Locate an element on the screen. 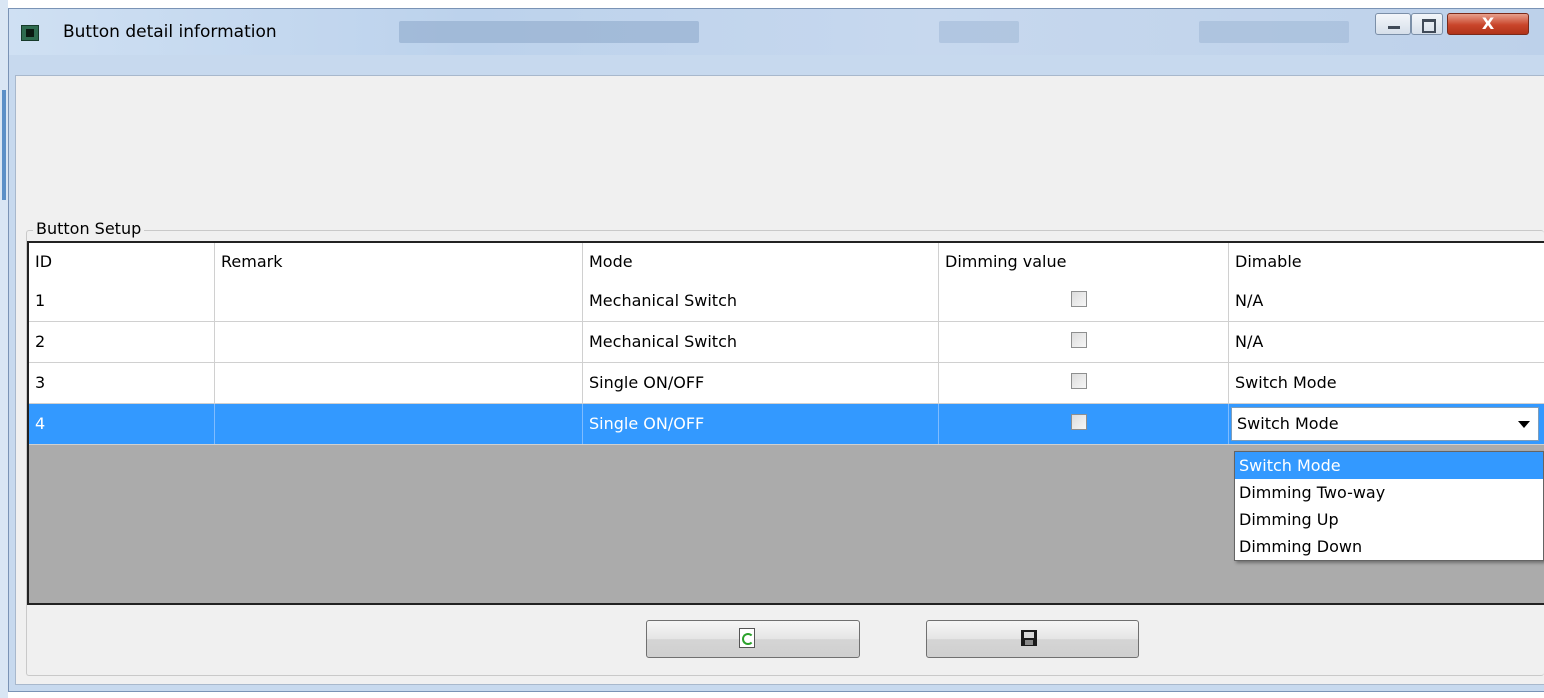  column-header-dimable: Dimable is located at coordinates (1386, 262).